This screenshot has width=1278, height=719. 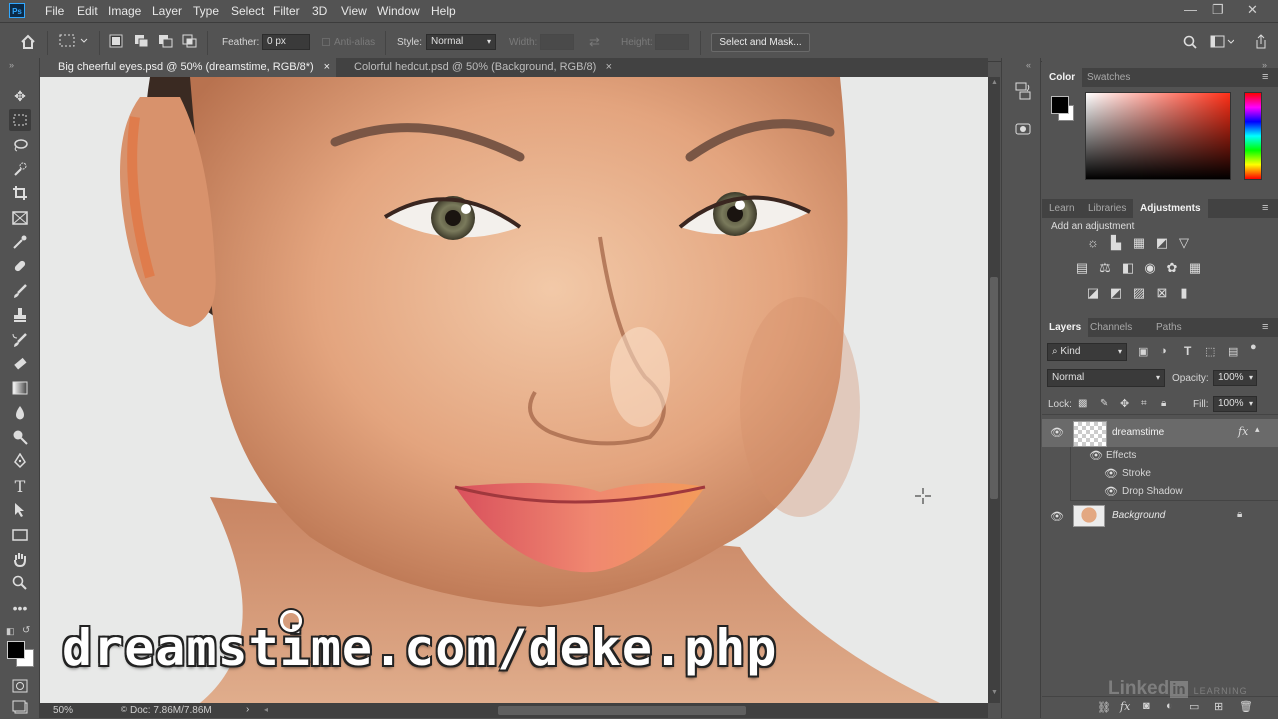 I want to click on type-tool-icon: T, so click(x=20, y=486).